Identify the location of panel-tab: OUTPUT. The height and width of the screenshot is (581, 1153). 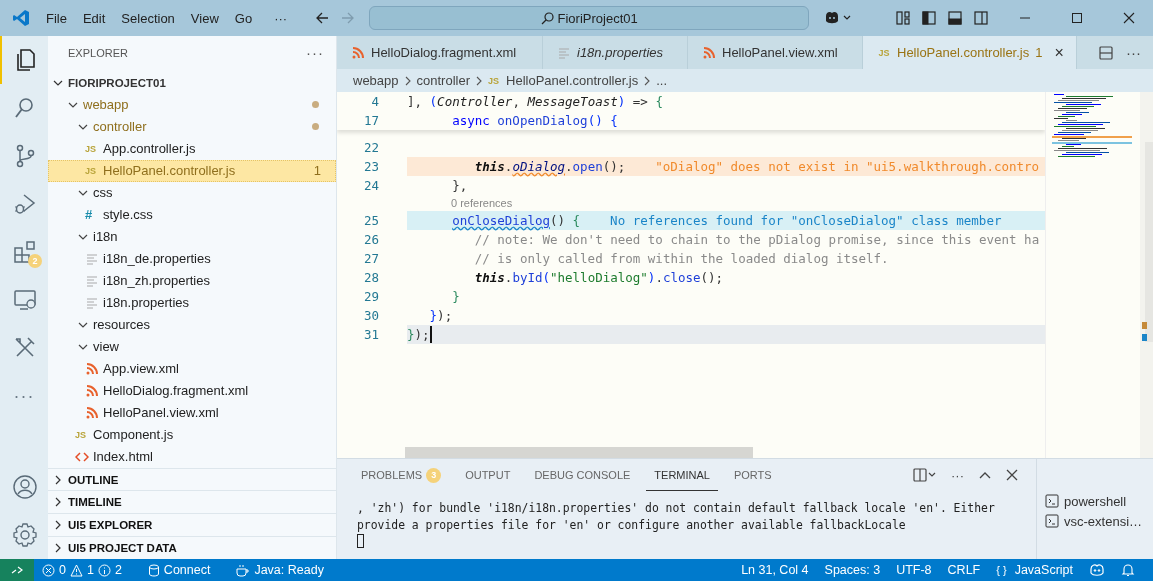
(488, 475).